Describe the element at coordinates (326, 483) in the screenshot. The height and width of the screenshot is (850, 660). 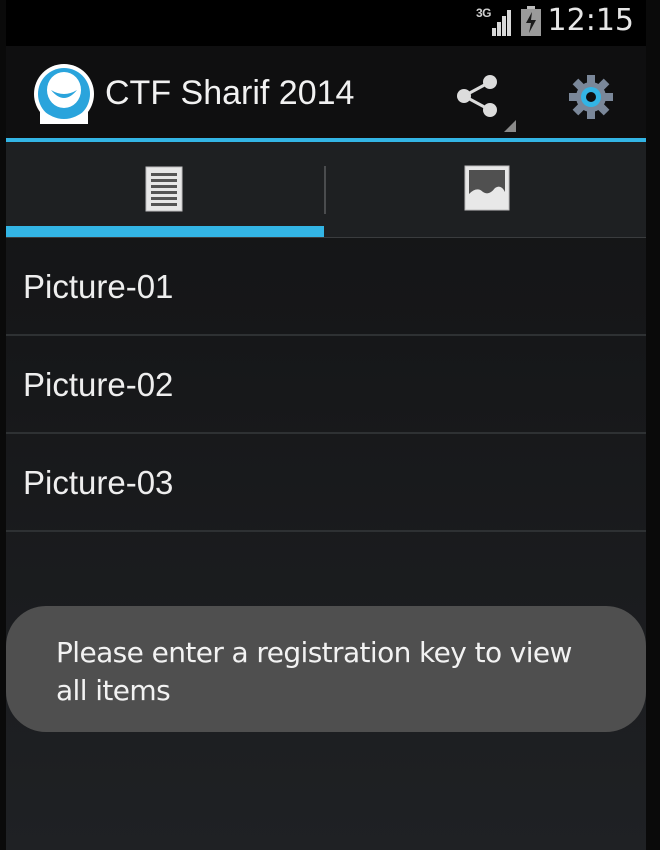
I see `list-item: Picture-03` at that location.